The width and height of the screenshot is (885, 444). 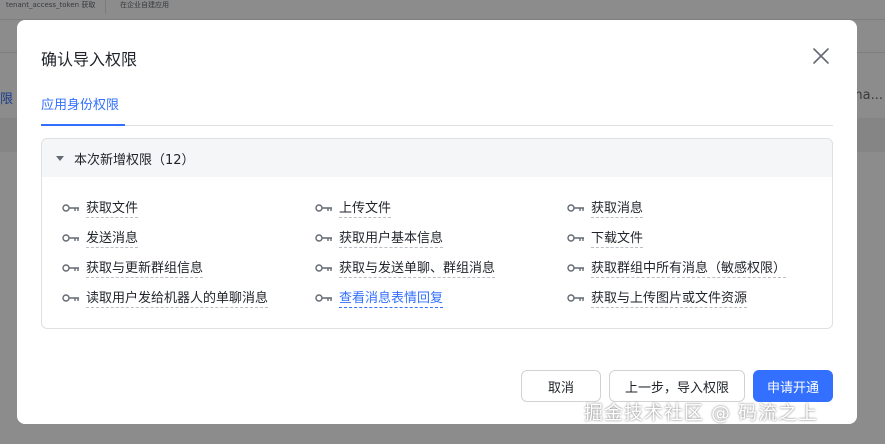 I want to click on permission-label: 获取群组中所有消息（敏感权限）, so click(x=689, y=267).